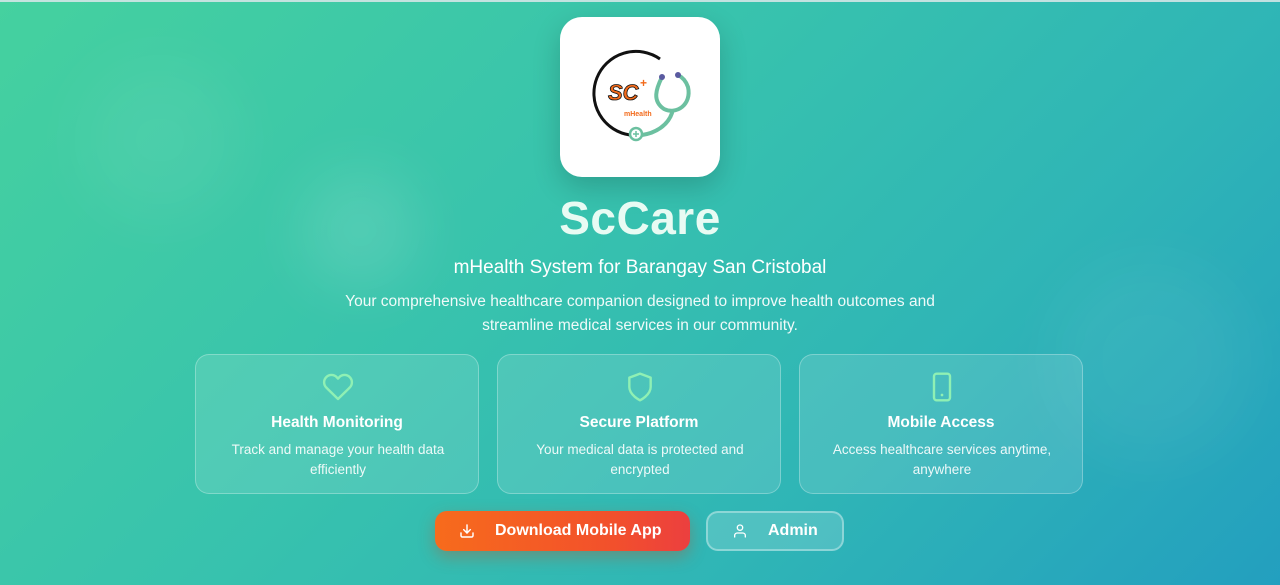 Image resolution: width=1280 pixels, height=585 pixels. I want to click on feature-title: Mobile Access, so click(941, 422).